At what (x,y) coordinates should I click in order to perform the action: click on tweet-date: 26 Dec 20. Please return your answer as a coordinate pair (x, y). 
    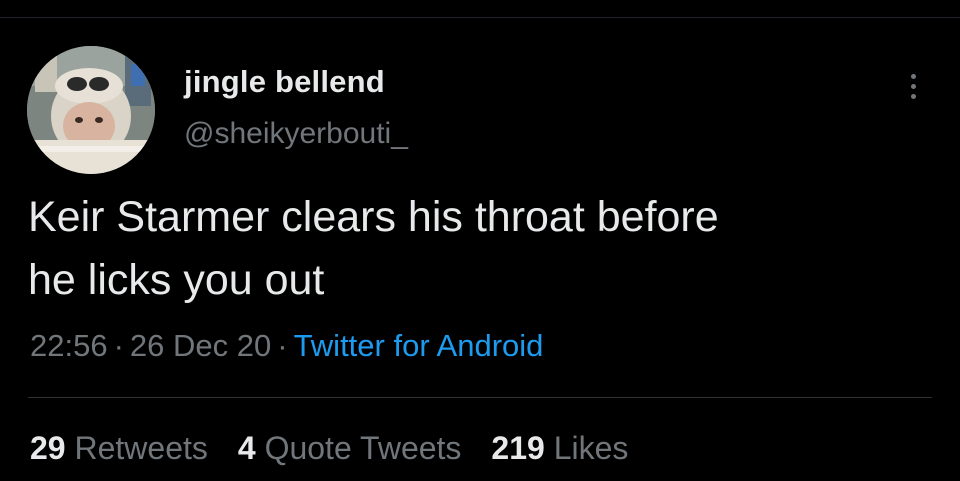
    Looking at the image, I should click on (200, 345).